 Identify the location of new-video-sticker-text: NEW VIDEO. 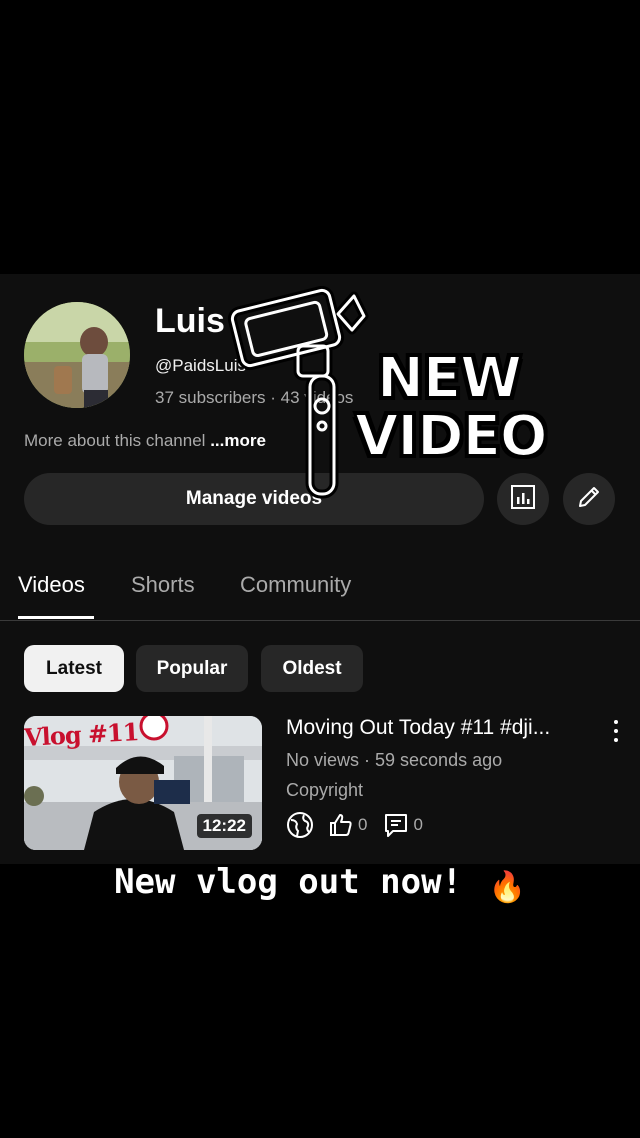
(451, 407).